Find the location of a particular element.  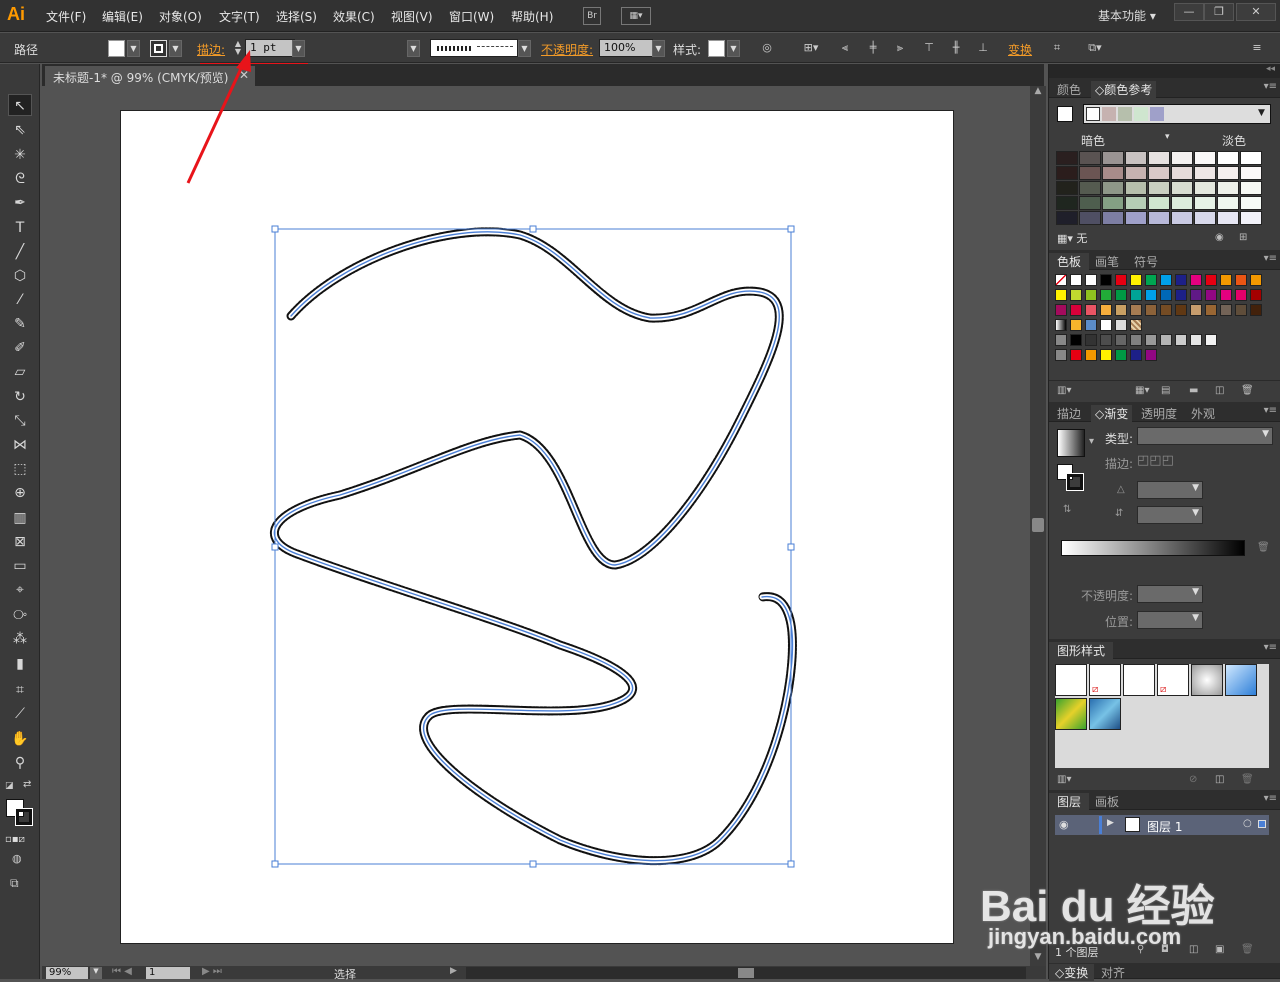

vertical-scrollbar: ▲ ▼ is located at coordinates (1038, 526).